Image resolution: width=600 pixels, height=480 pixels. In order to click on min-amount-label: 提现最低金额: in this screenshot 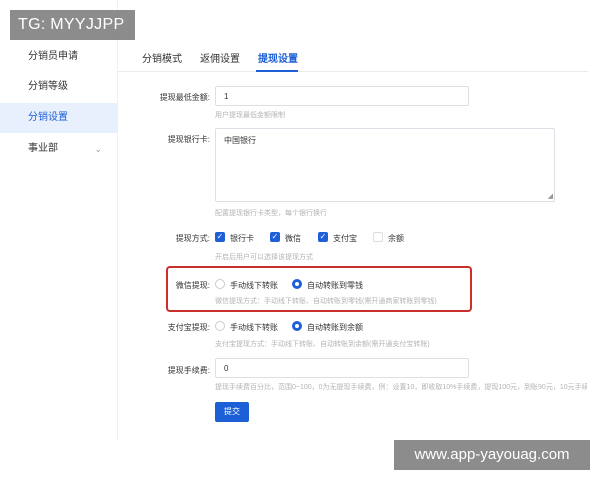, I will do `click(184, 97)`.